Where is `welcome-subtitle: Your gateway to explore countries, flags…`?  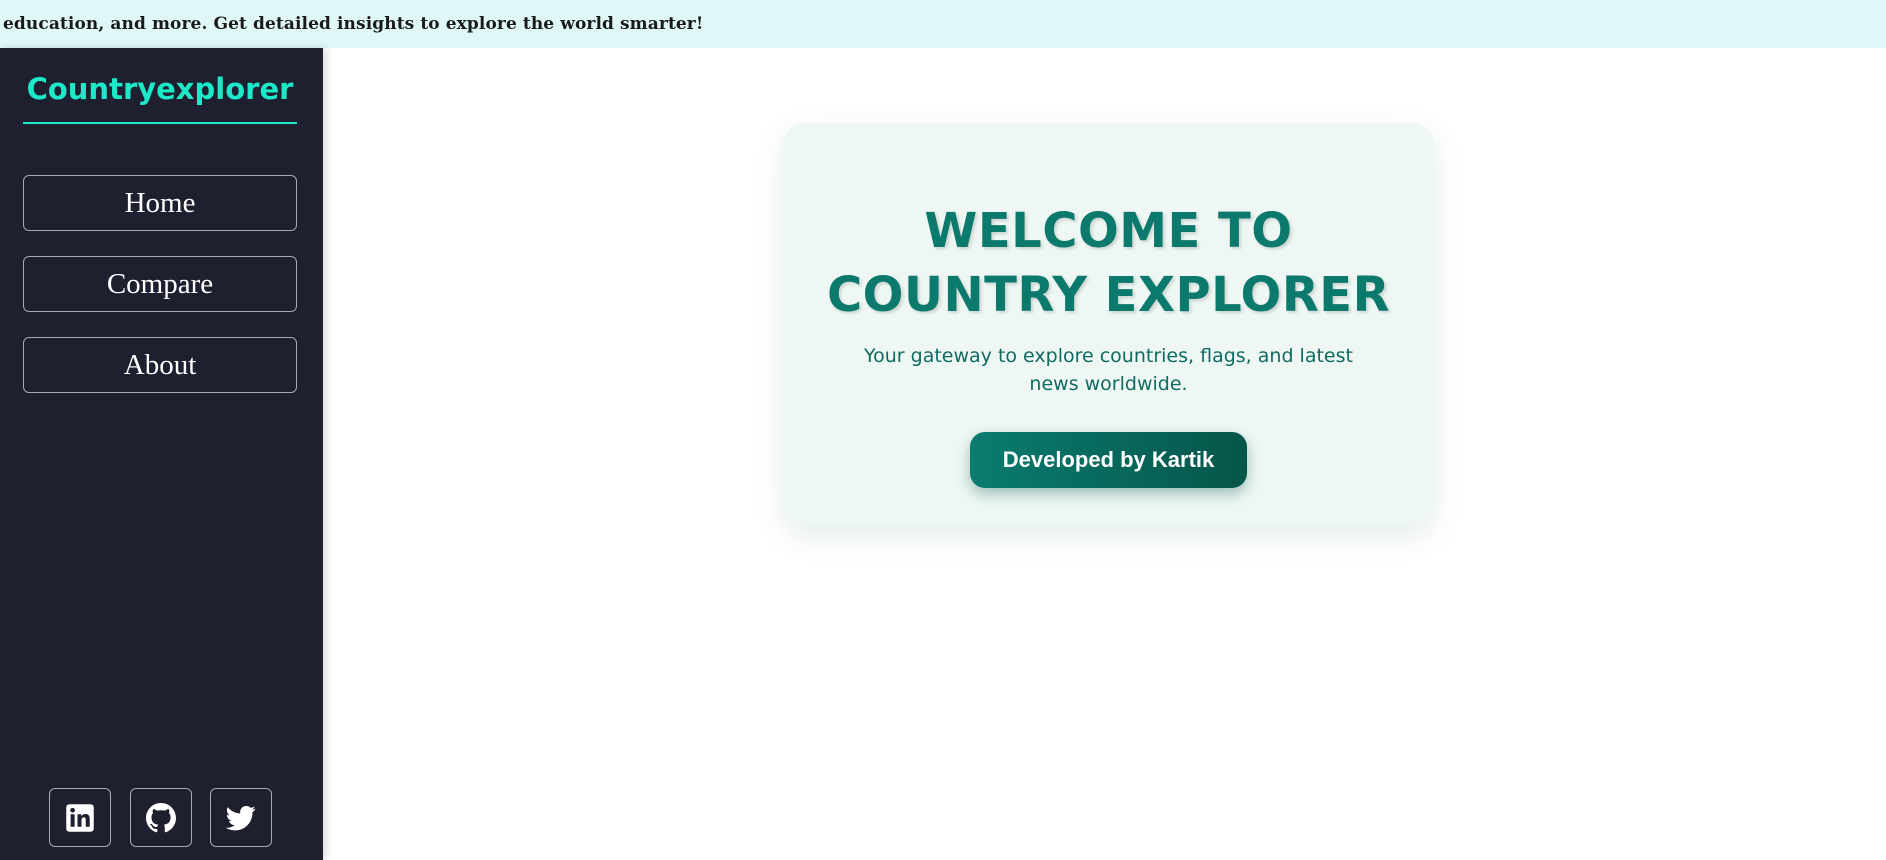
welcome-subtitle: Your gateway to explore countries, flags… is located at coordinates (1108, 370).